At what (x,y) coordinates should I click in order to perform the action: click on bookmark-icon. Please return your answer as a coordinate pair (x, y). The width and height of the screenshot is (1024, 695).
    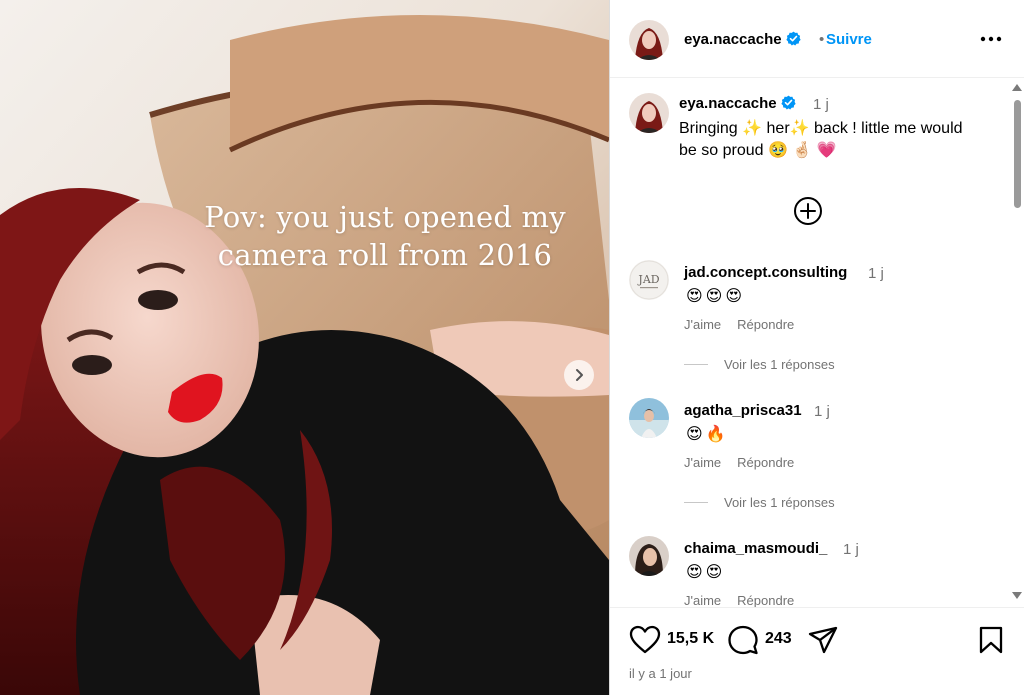
    Looking at the image, I should click on (991, 640).